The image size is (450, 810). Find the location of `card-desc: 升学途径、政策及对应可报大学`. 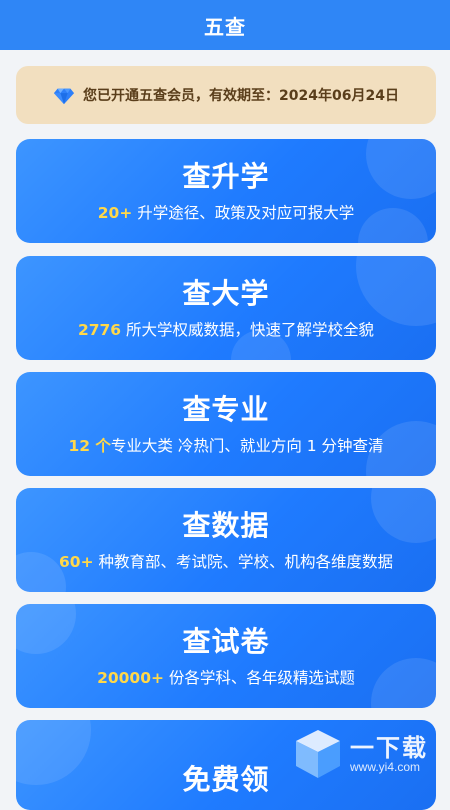

card-desc: 升学途径、政策及对应可报大学 is located at coordinates (243, 213).